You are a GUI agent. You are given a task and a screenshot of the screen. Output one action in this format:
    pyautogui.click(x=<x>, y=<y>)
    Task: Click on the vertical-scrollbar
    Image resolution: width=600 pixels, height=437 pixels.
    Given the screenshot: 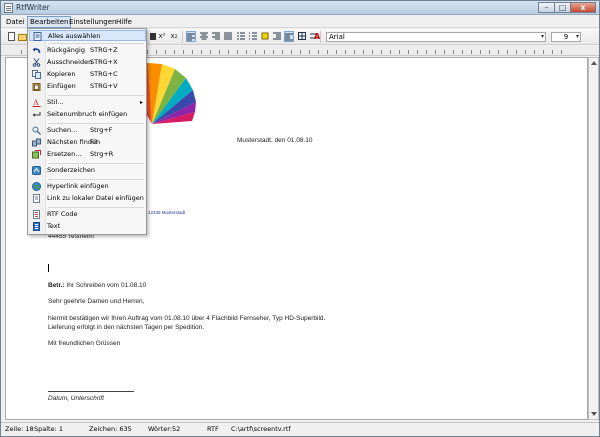 What is the action you would take?
    pyautogui.click(x=593, y=238)
    